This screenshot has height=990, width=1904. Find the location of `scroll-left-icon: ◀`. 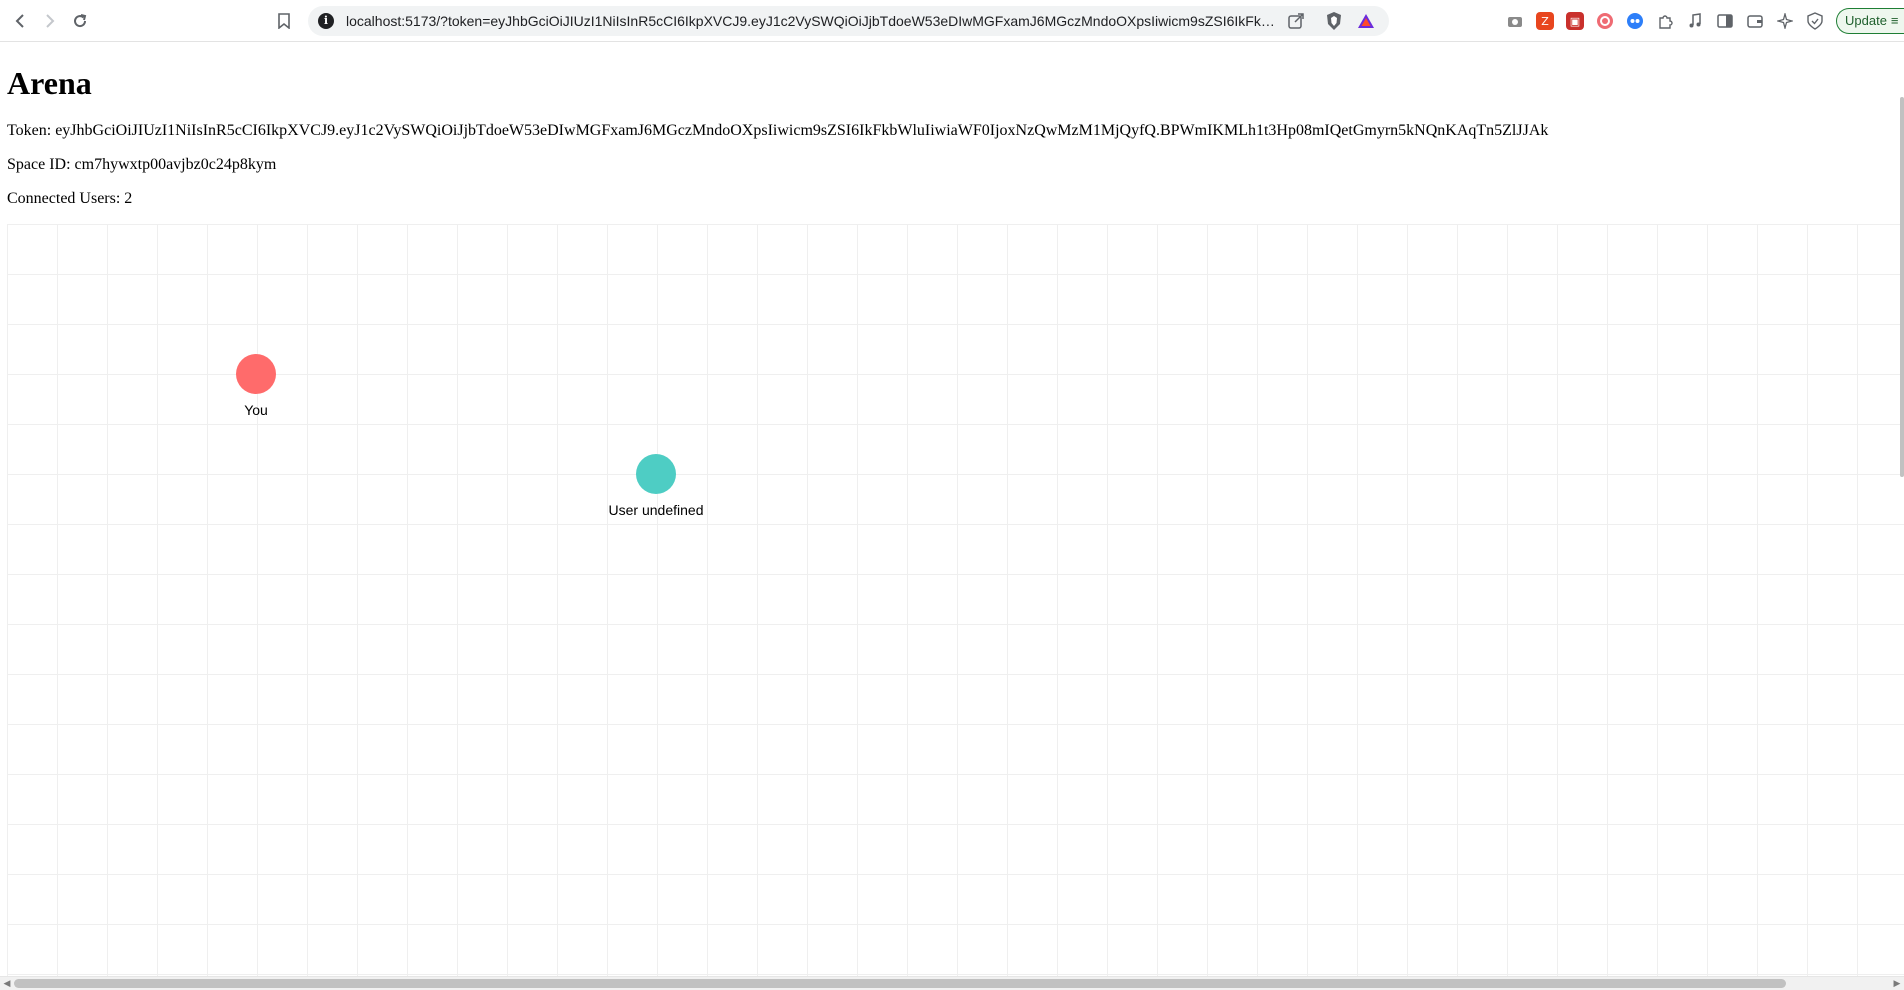

scroll-left-icon: ◀ is located at coordinates (7, 984).